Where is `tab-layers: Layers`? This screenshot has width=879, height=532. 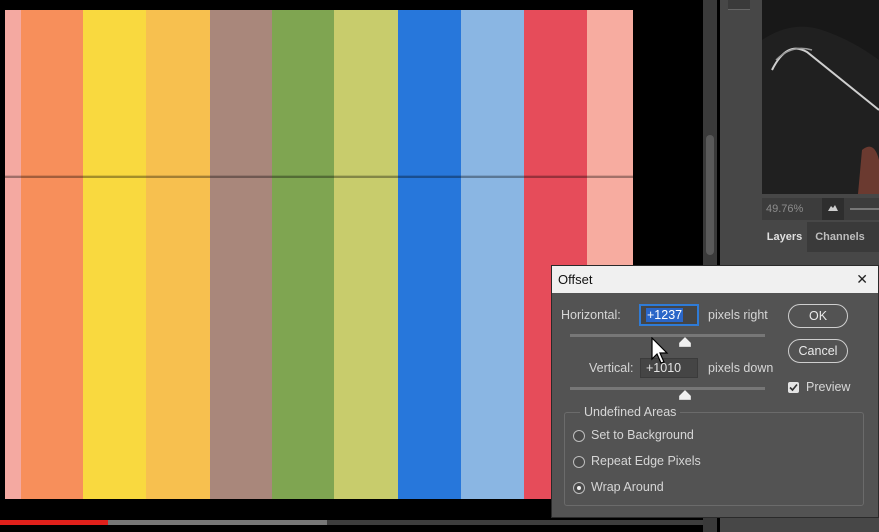
tab-layers: Layers is located at coordinates (784, 237).